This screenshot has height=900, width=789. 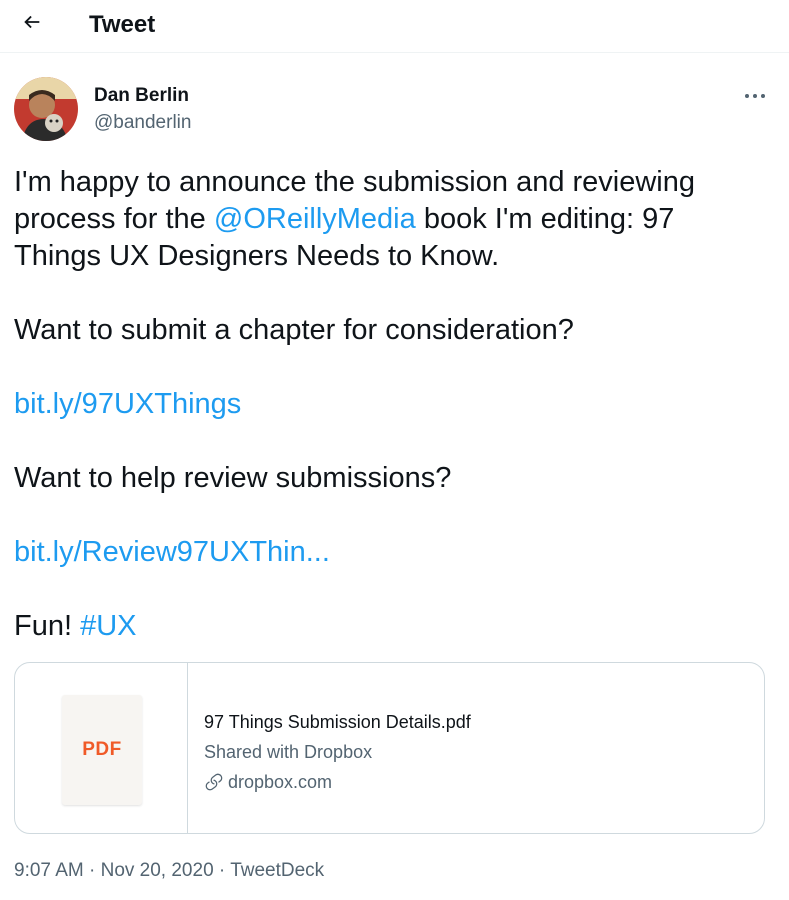 I want to click on author-name: Dan Berlin, so click(x=141, y=96).